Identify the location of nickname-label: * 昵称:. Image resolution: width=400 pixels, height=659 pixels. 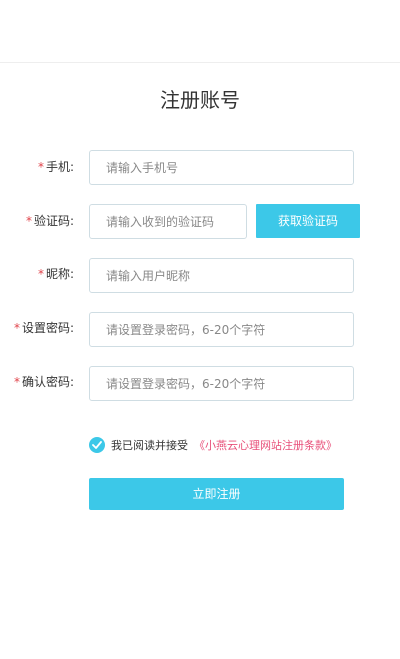
(37, 274).